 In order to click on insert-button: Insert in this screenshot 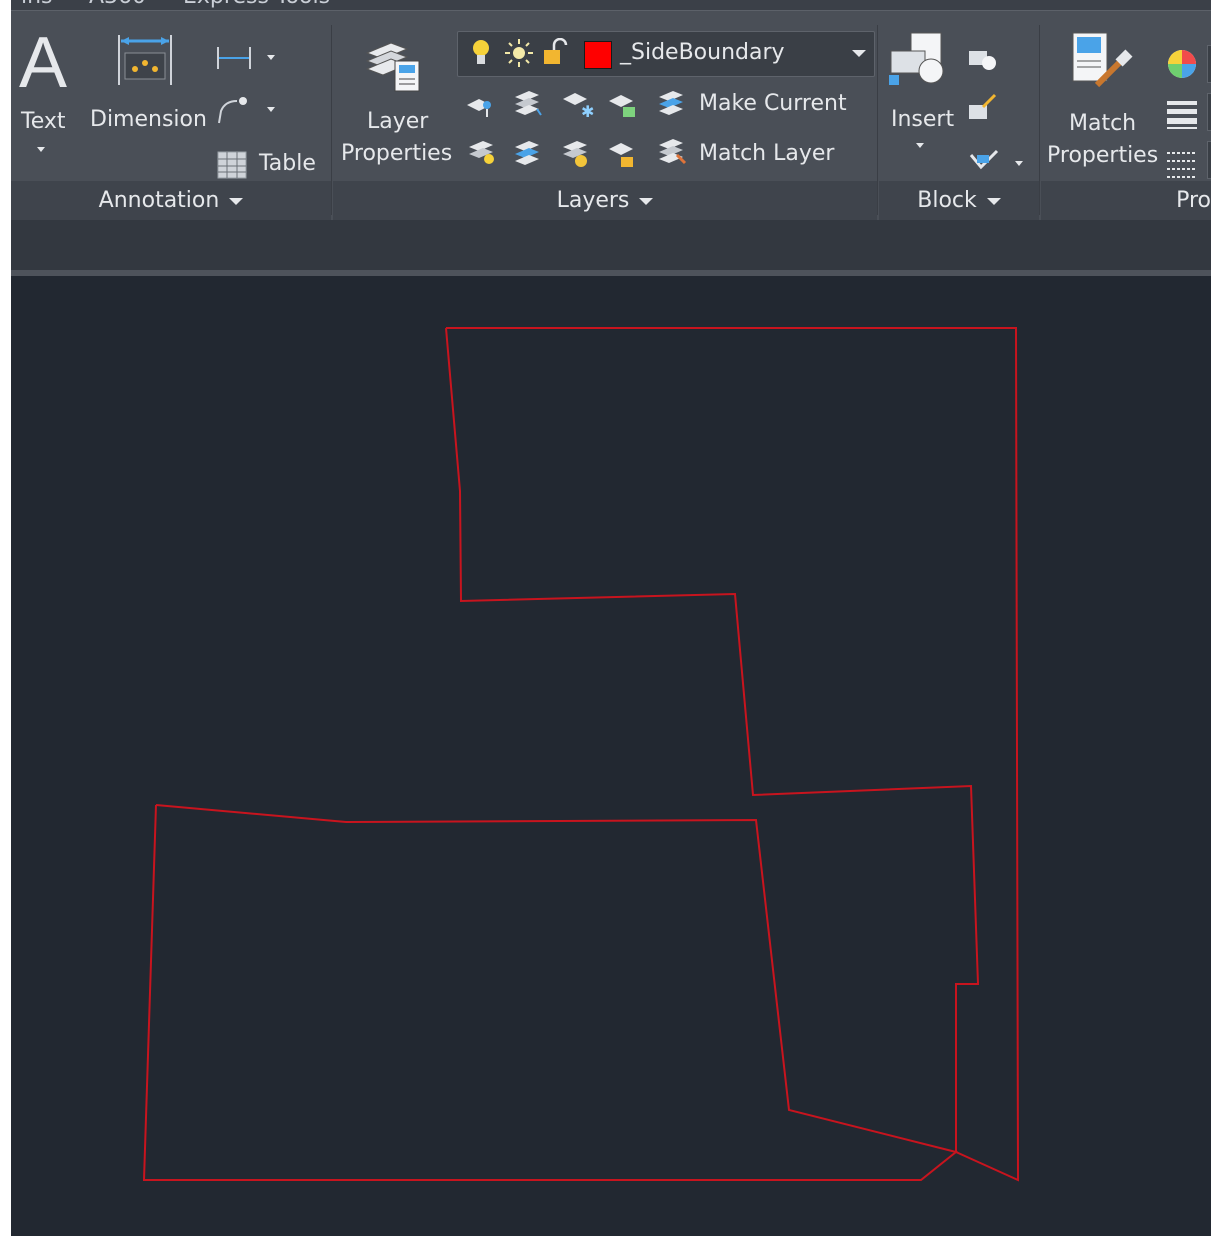, I will do `click(919, 98)`.